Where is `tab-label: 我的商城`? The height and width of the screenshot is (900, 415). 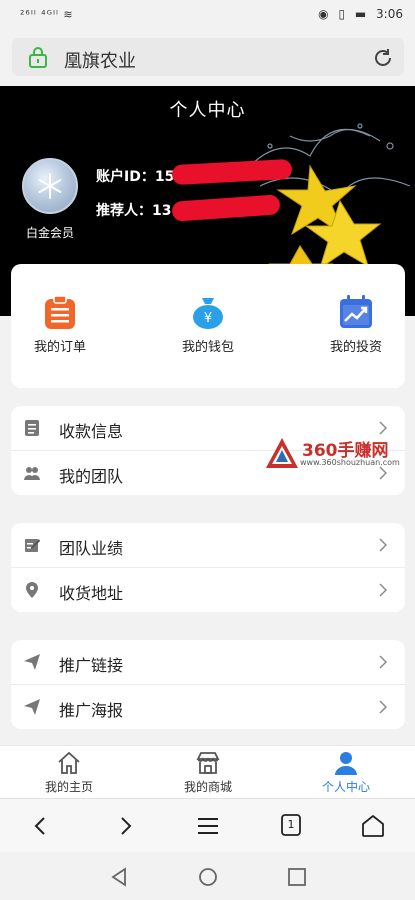 tab-label: 我的商城 is located at coordinates (207, 787).